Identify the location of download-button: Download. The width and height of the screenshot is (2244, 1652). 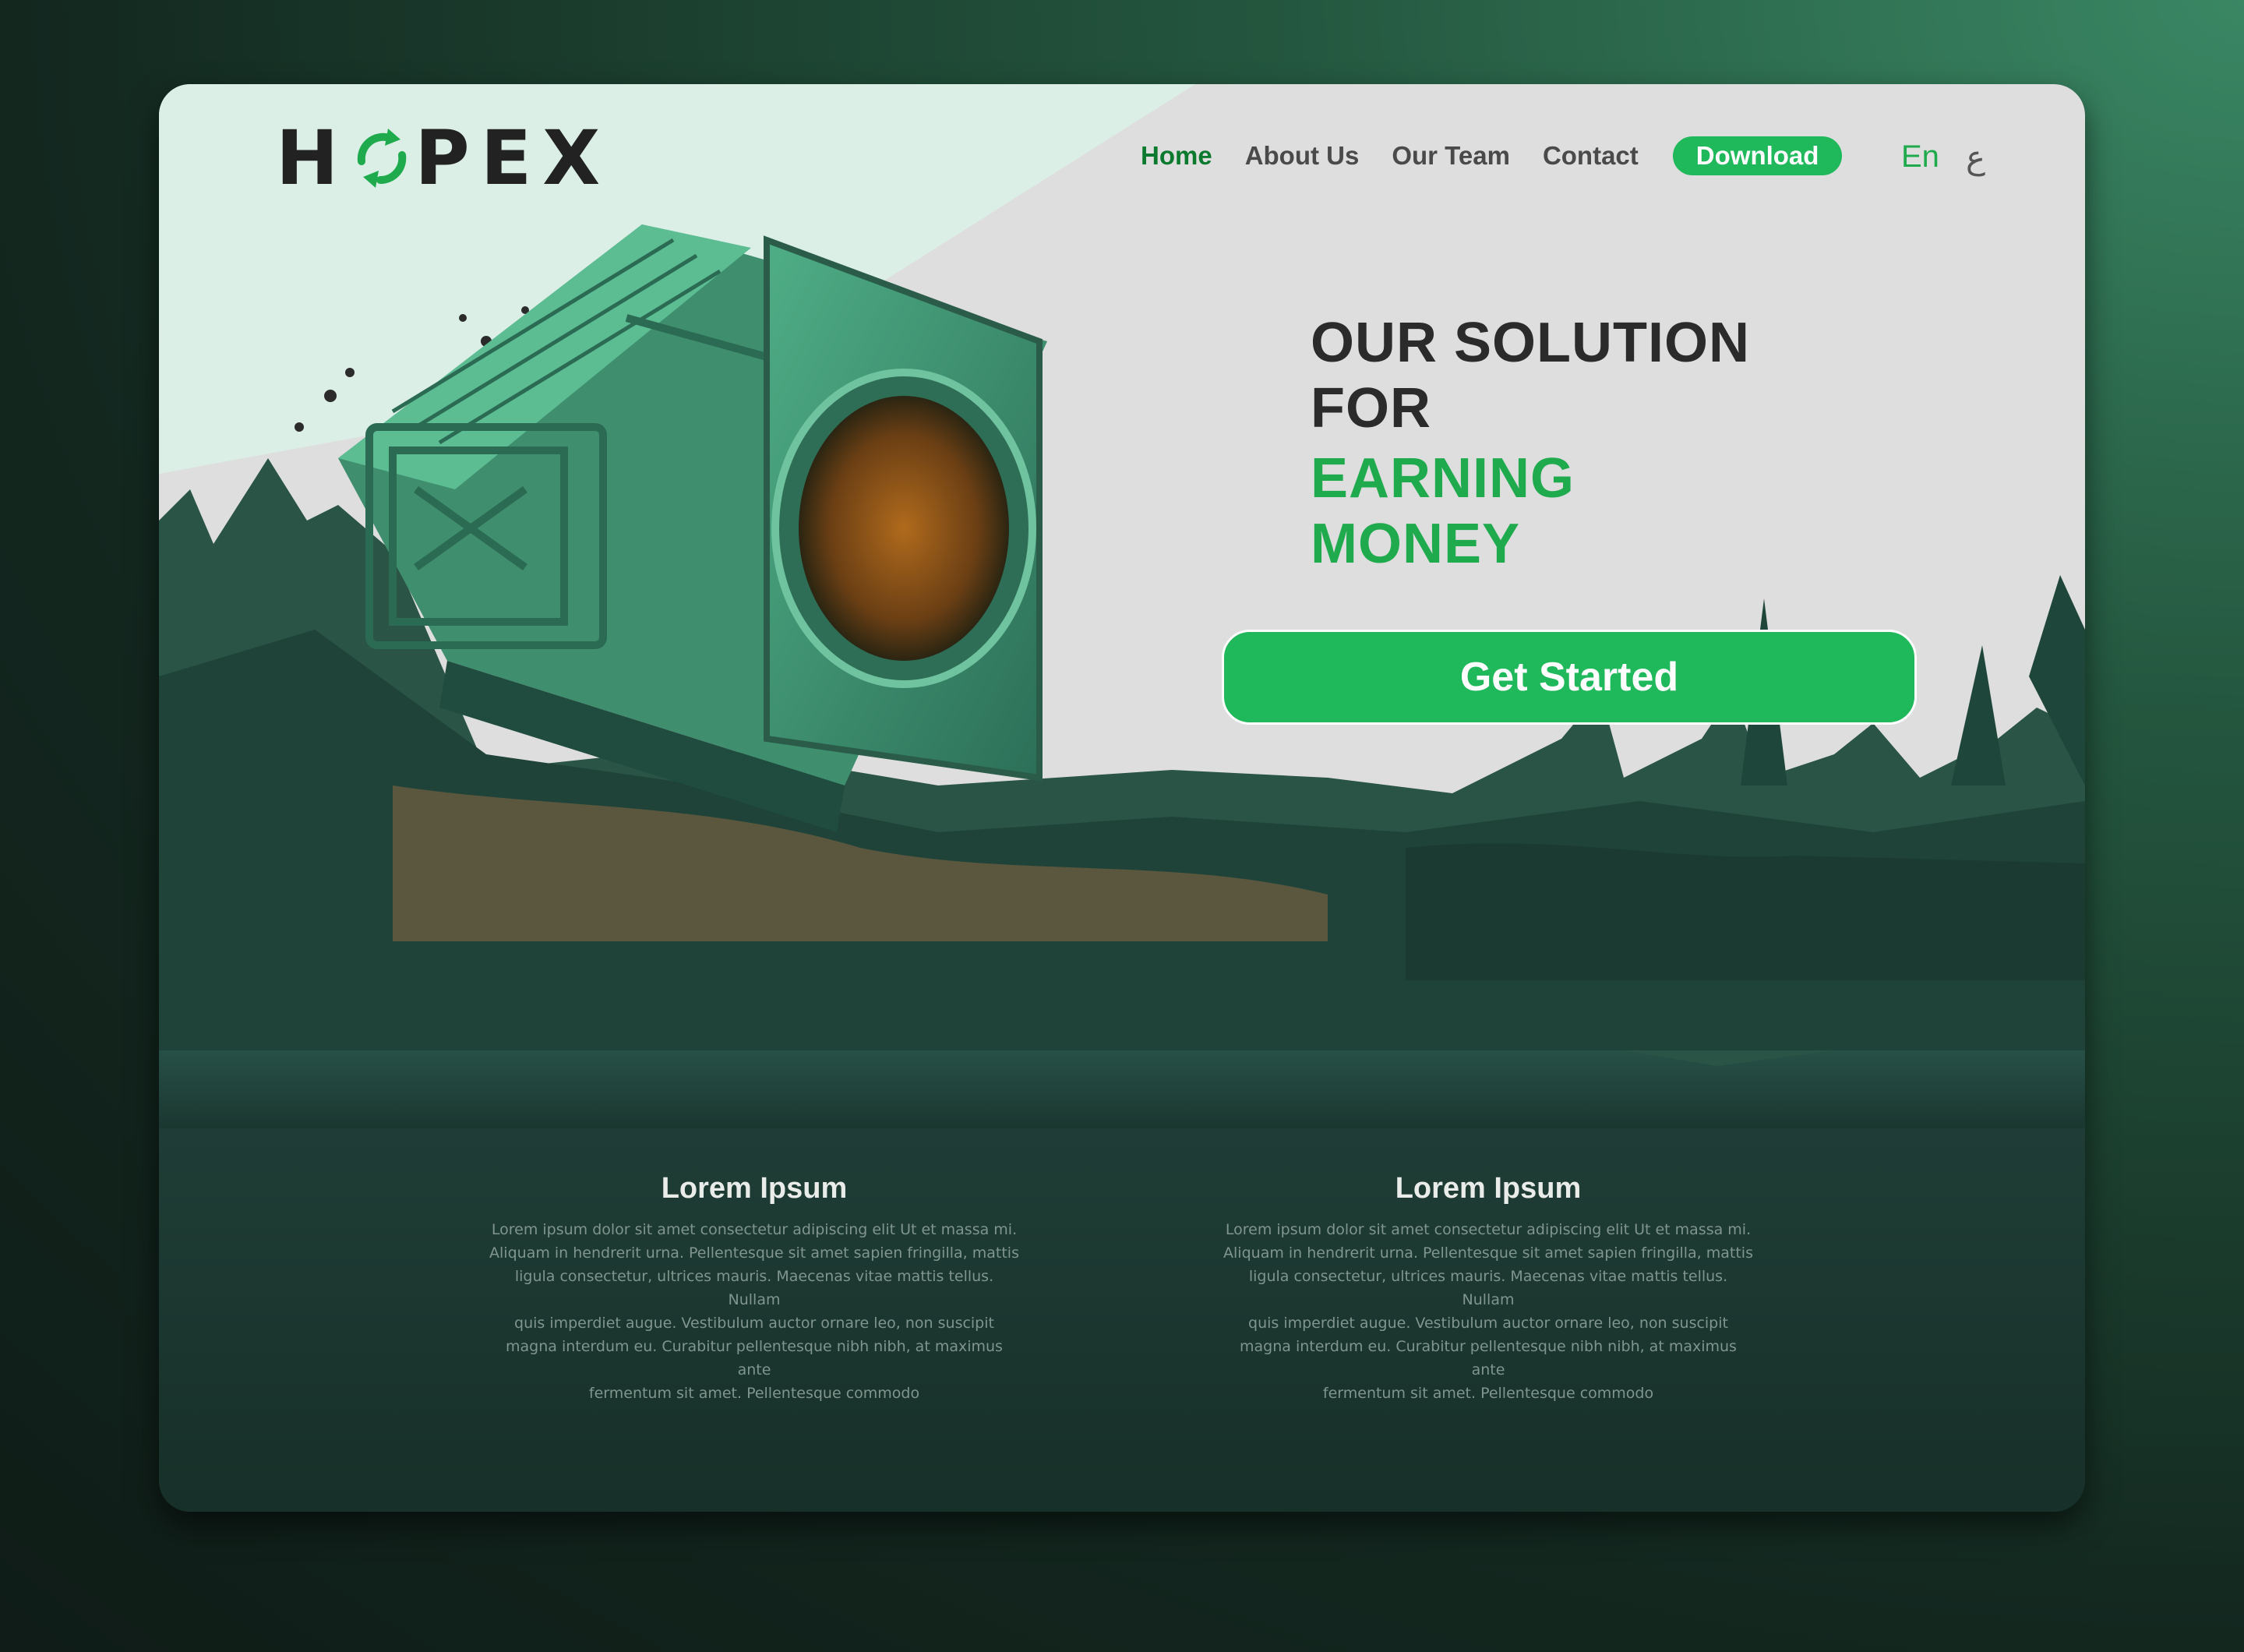
(1757, 155).